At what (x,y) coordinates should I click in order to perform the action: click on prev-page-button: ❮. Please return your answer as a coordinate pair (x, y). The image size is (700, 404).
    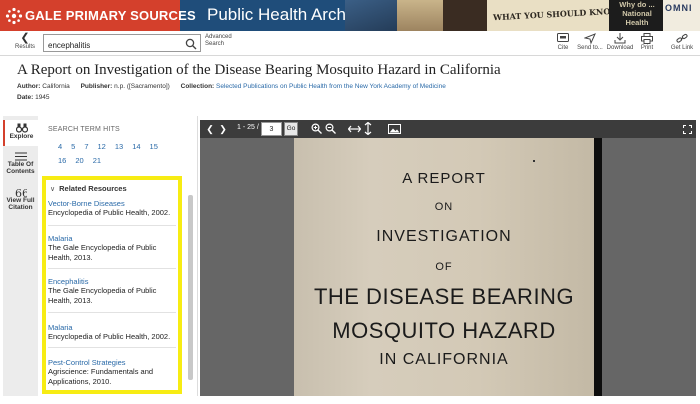
    Looking at the image, I should click on (210, 129).